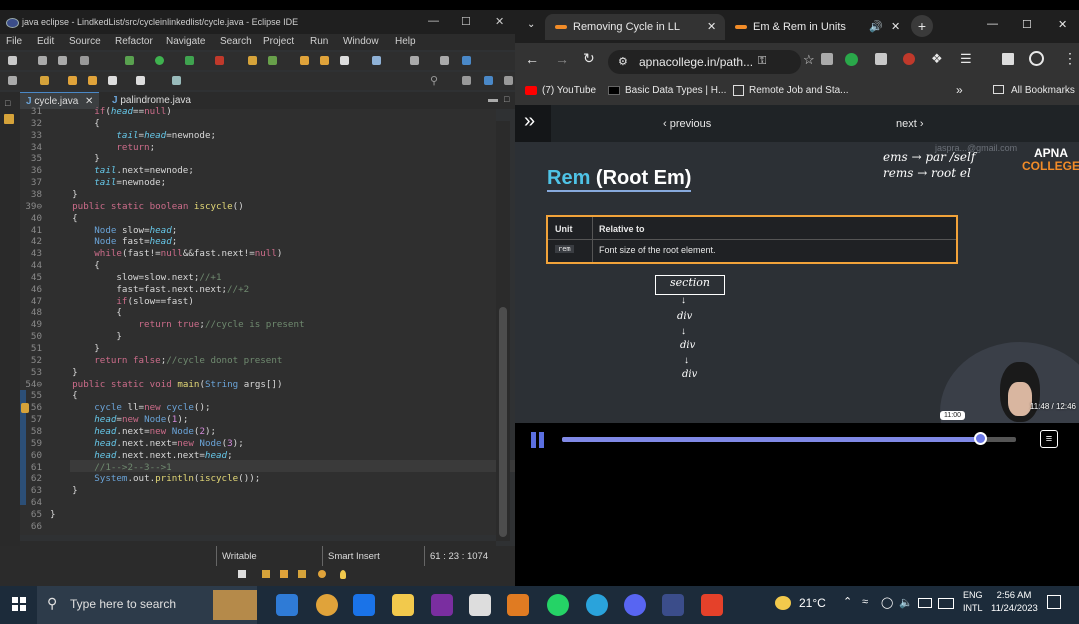 The height and width of the screenshot is (624, 1079). I want to click on search-highlight-image, so click(235, 605).